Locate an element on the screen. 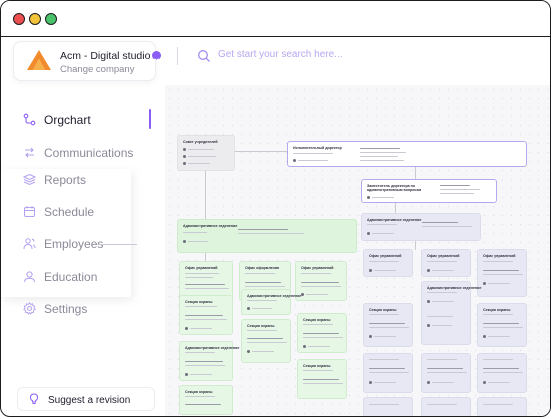  reports-icon is located at coordinates (29, 179).